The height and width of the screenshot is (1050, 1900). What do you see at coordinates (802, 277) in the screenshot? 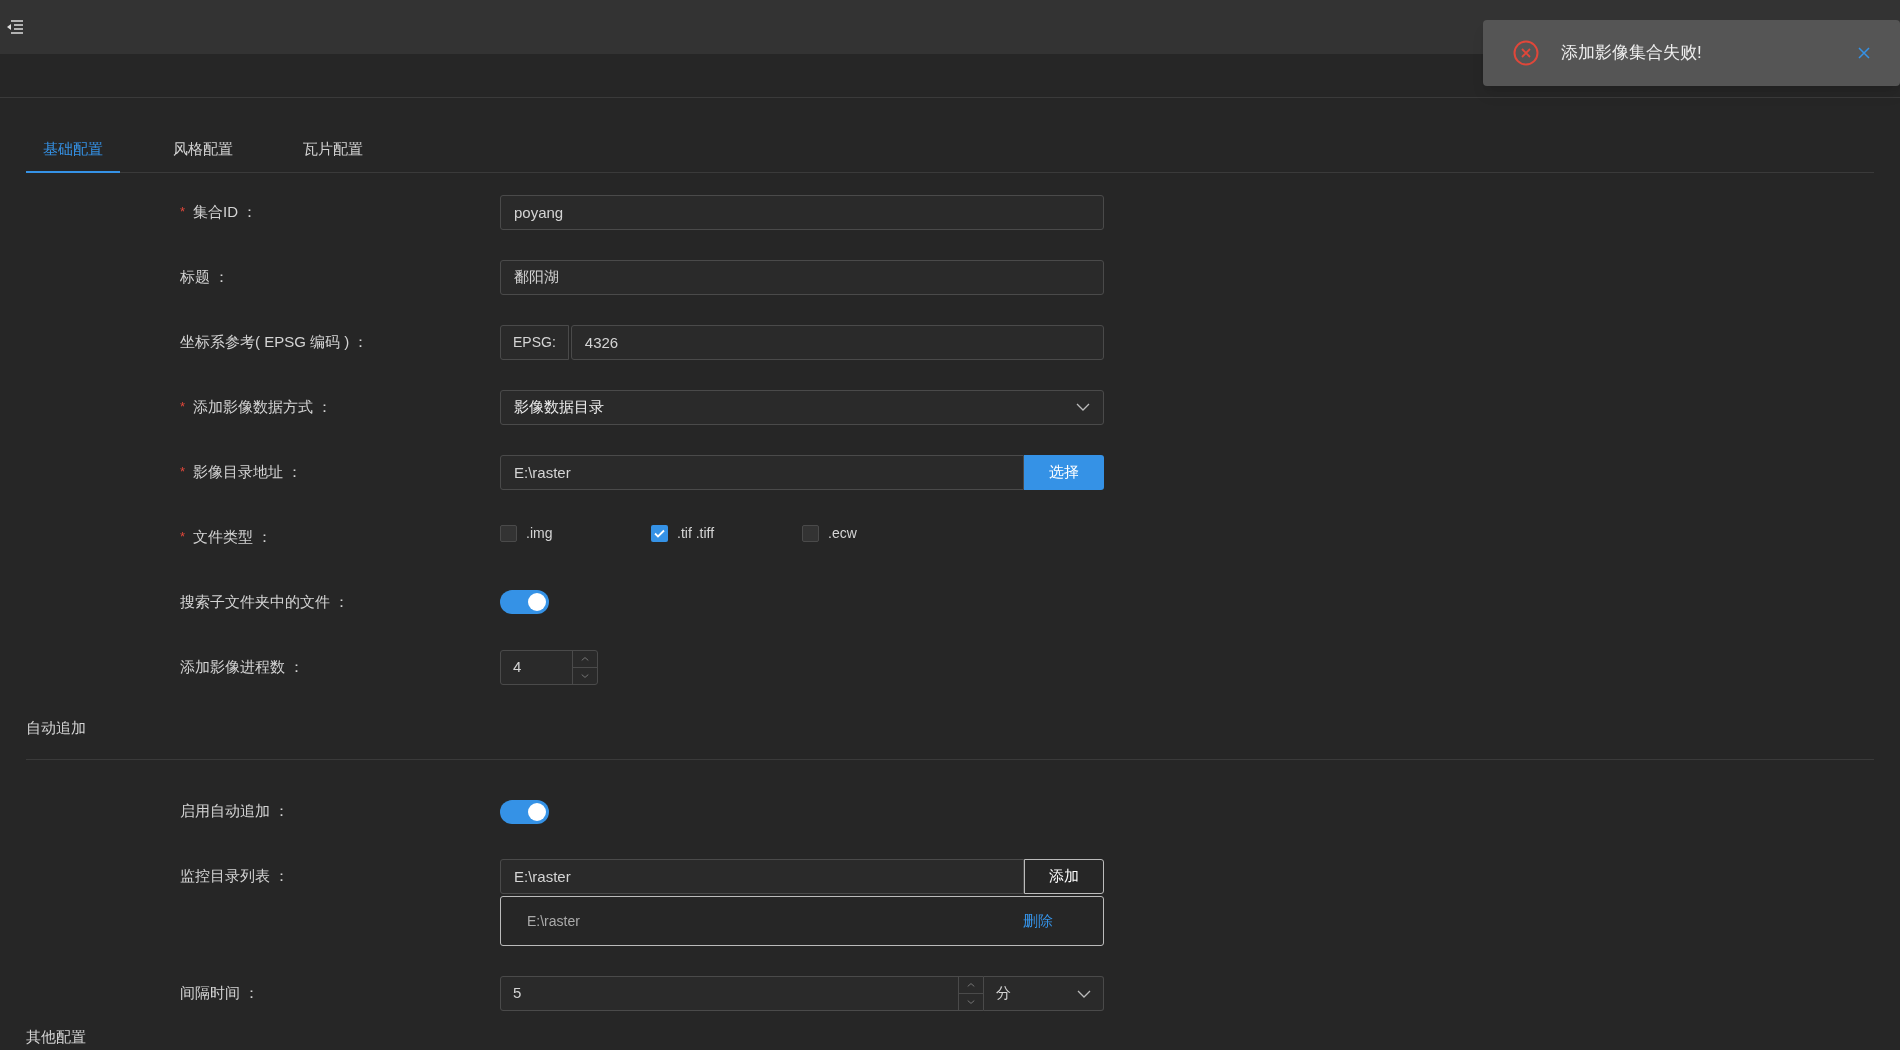
I see `text-field: 鄱阳湖` at bounding box center [802, 277].